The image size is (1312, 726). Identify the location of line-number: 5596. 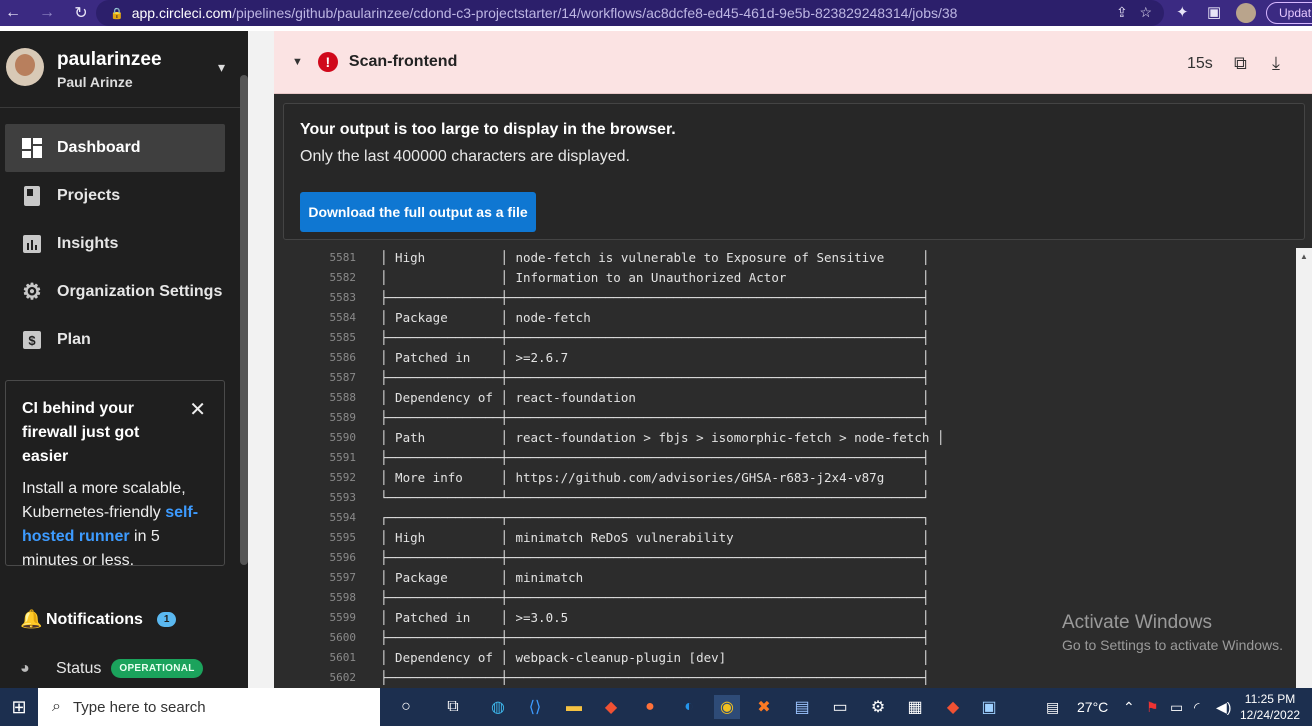
(343, 557).